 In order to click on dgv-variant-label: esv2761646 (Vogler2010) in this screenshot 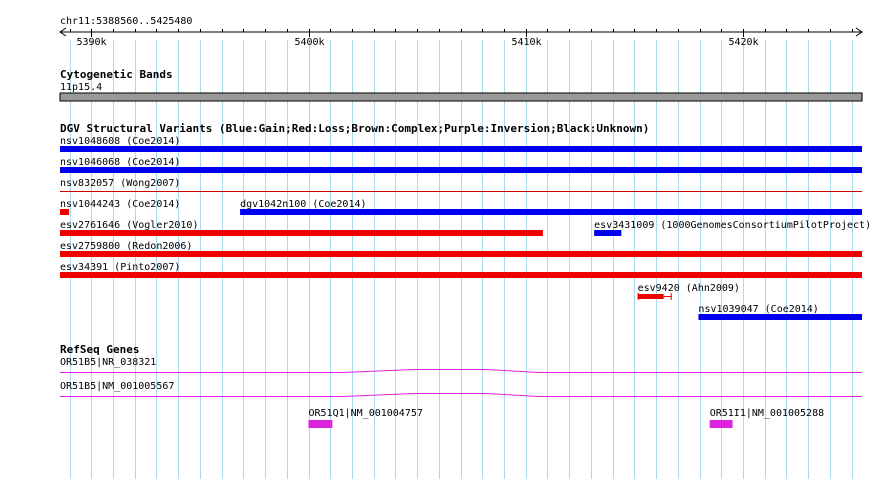, I will do `click(129, 225)`.